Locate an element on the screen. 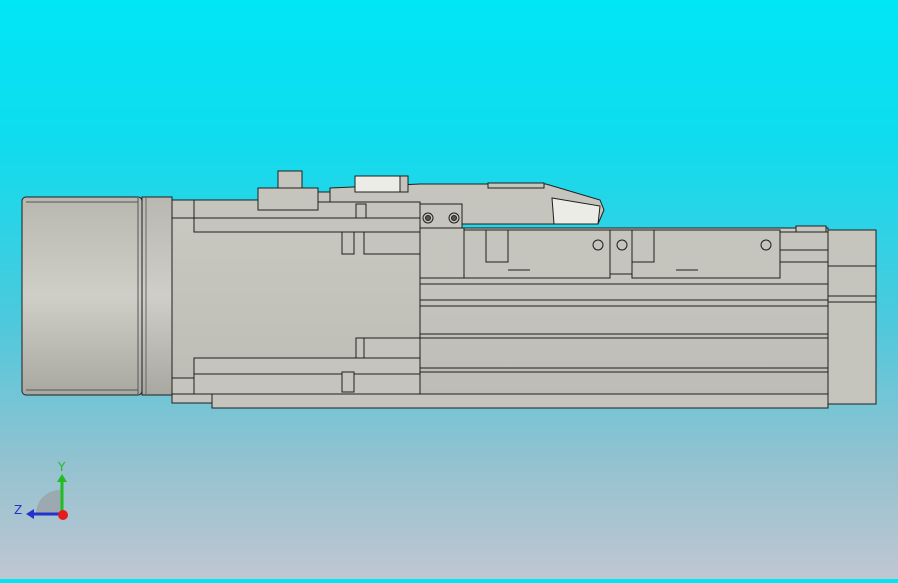 The height and width of the screenshot is (583, 898). end-cap is located at coordinates (852, 317).